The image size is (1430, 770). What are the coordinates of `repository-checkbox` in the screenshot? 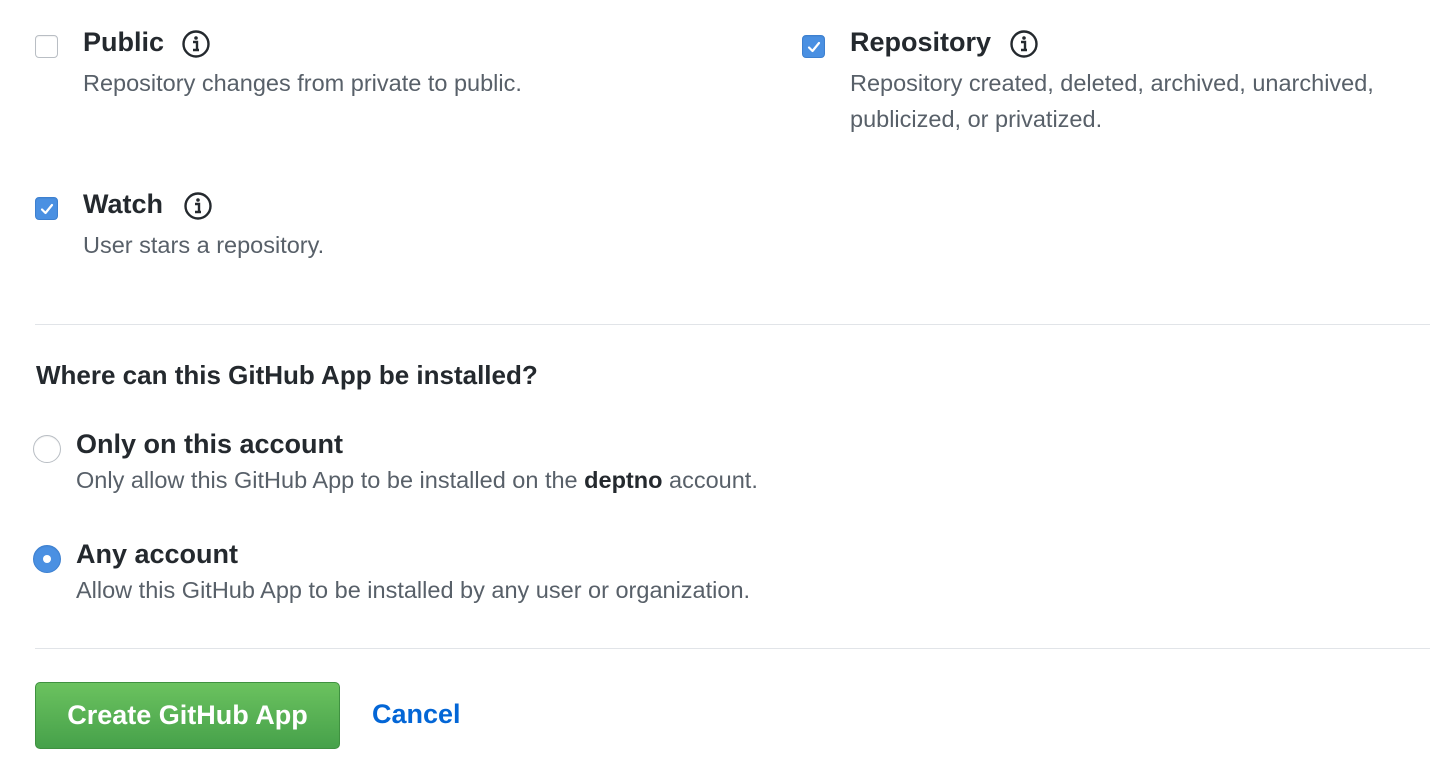 It's located at (813, 46).